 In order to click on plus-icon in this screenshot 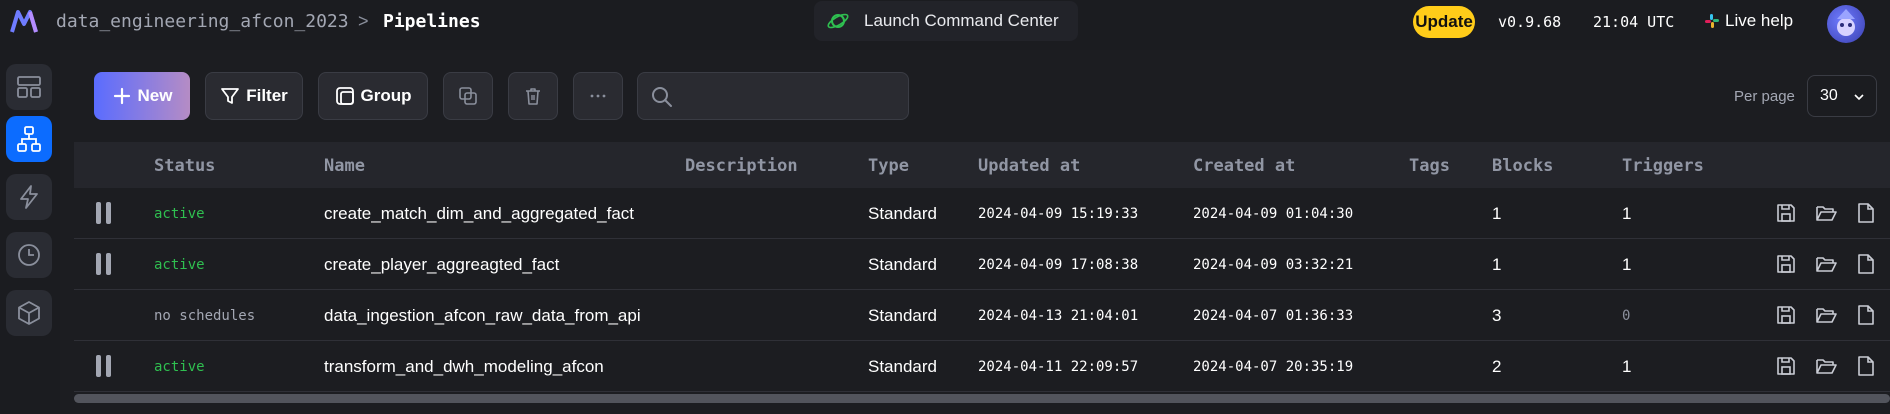, I will do `click(121, 96)`.